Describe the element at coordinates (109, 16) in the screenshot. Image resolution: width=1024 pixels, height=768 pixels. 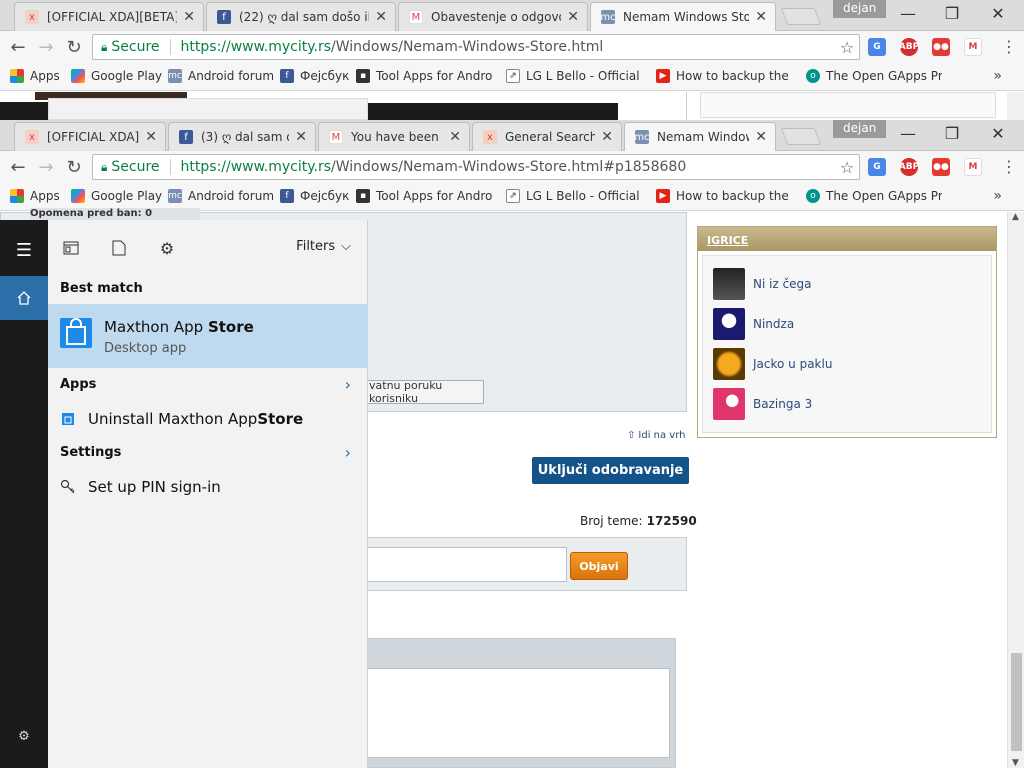
I see `back-tab-xda: x [OFFICIAL XDA][BETA][JA ✕` at that location.